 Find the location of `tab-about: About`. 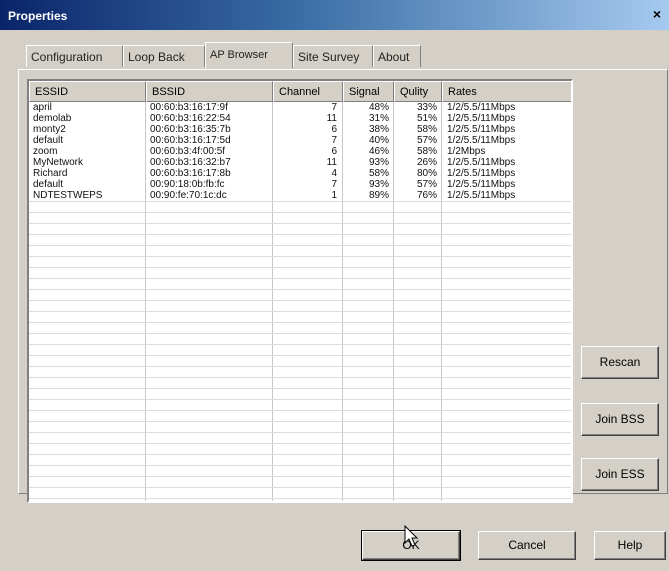

tab-about: About is located at coordinates (397, 56).